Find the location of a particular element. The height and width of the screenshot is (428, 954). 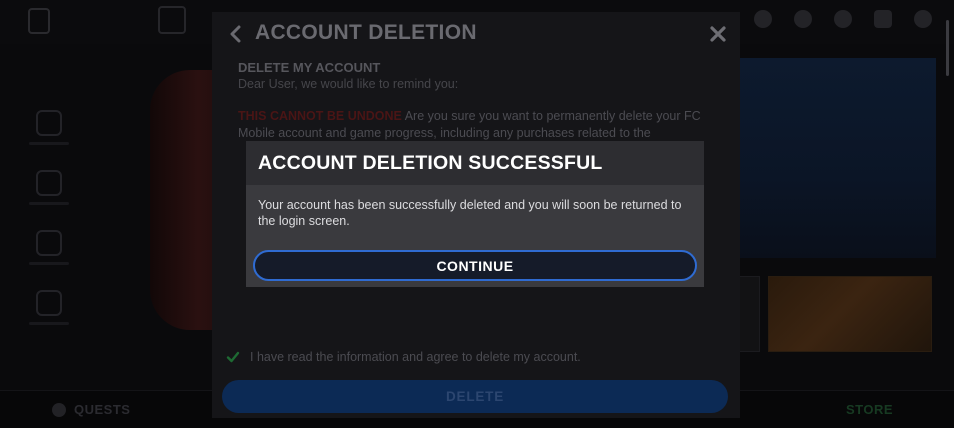

continue-label: CONTINUE is located at coordinates (475, 265).